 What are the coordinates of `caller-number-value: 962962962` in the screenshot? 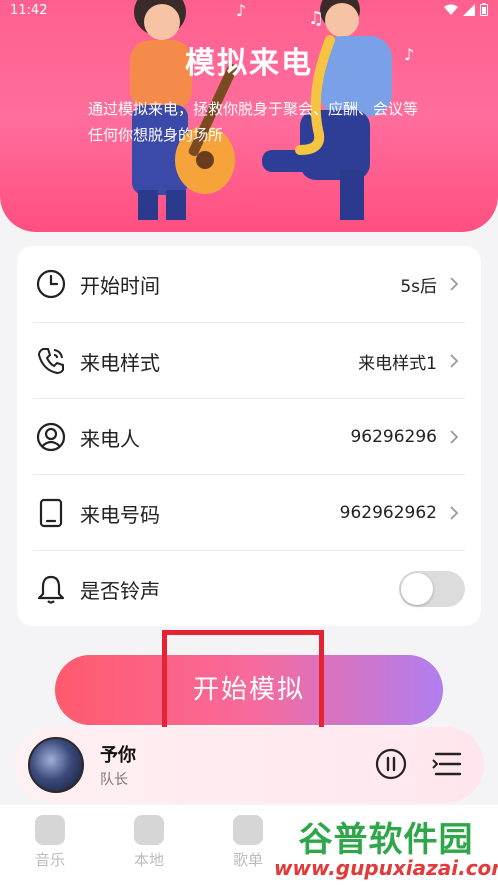 It's located at (388, 513).